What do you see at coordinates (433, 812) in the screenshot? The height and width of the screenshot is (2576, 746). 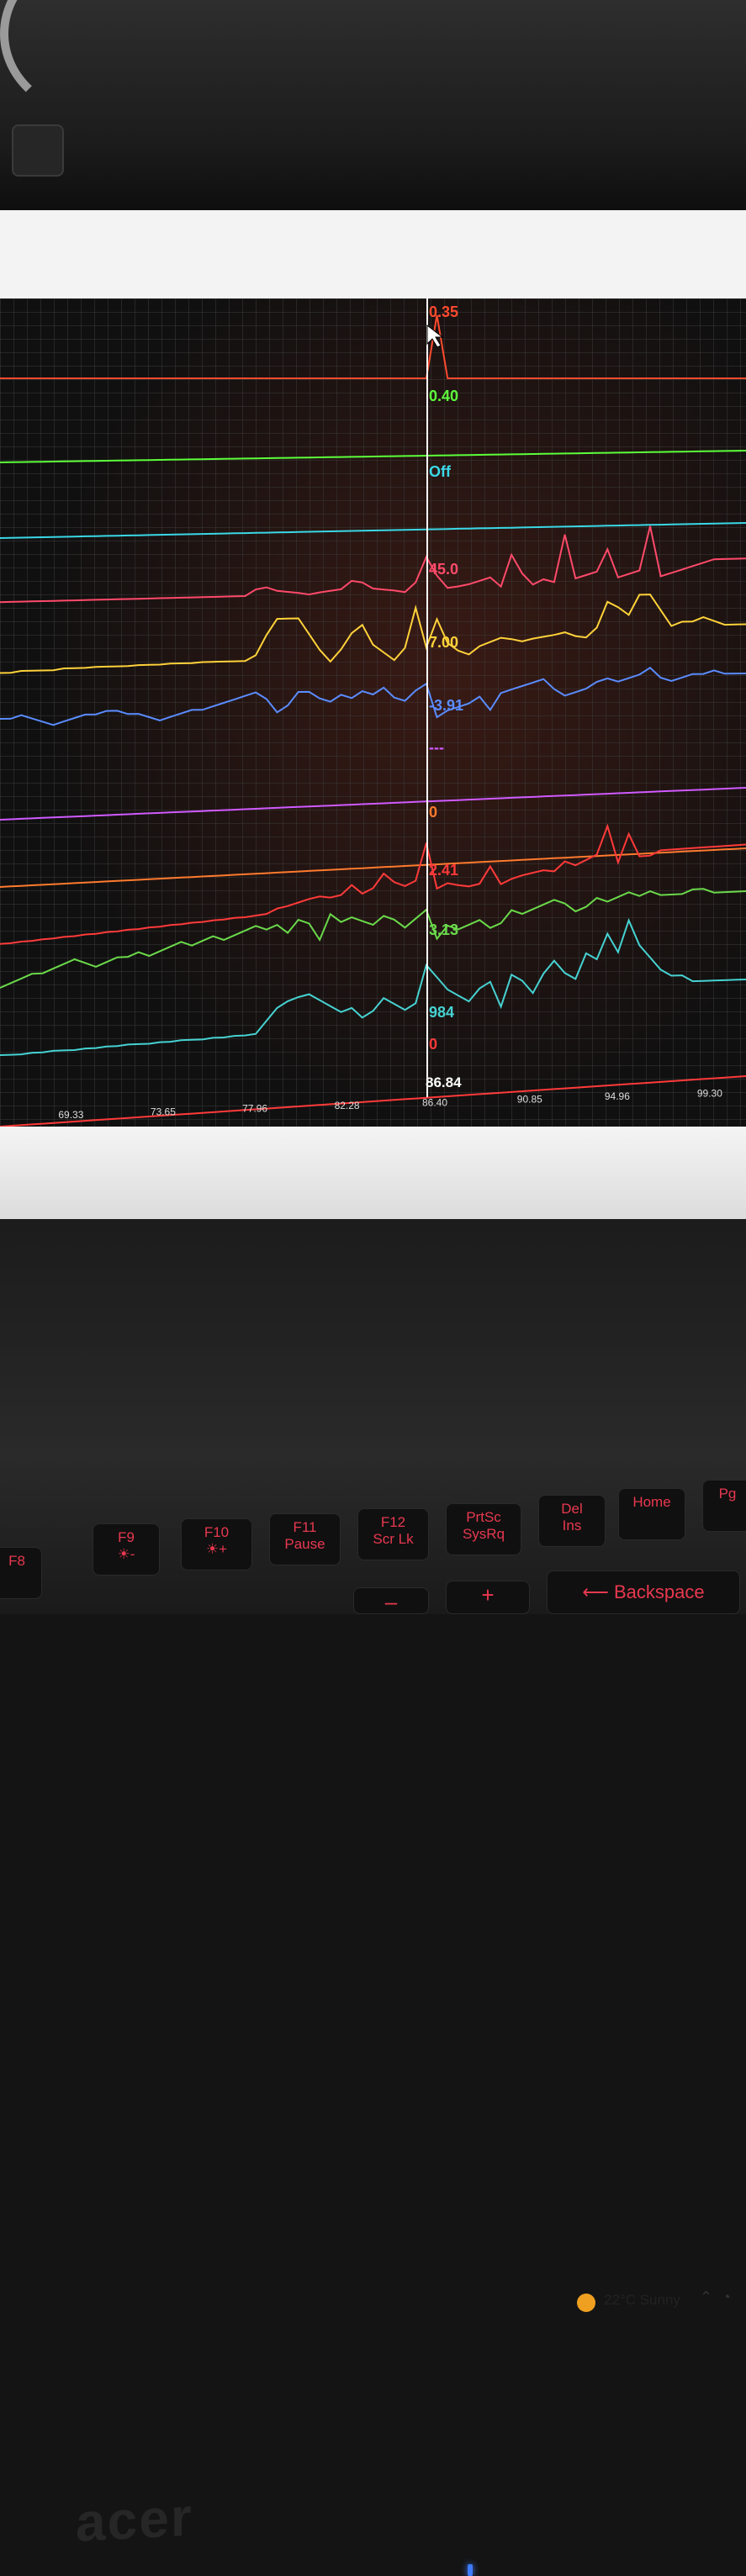 I see `series-readout-7: 0` at bounding box center [433, 812].